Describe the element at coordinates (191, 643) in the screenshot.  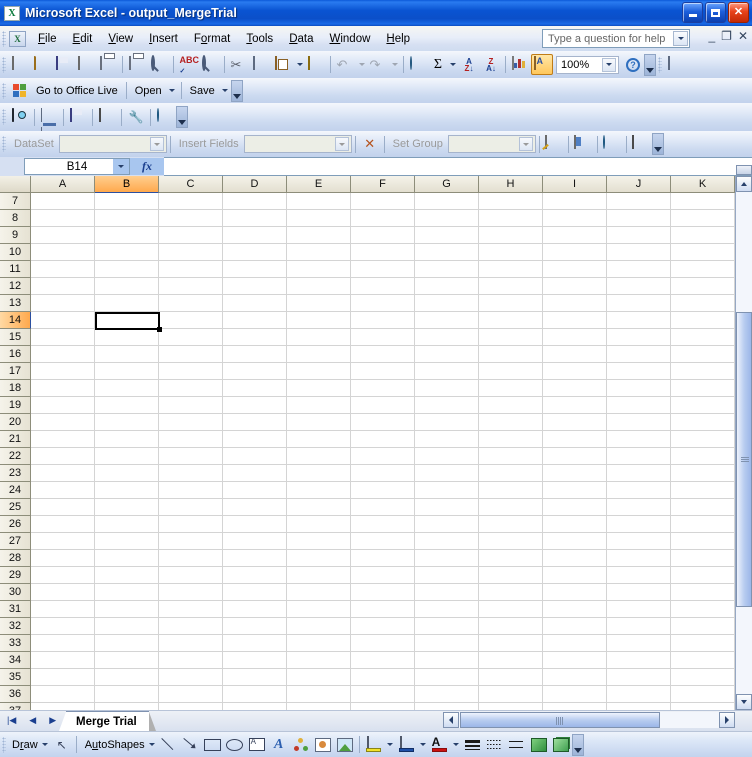
I see `cell-C33` at that location.